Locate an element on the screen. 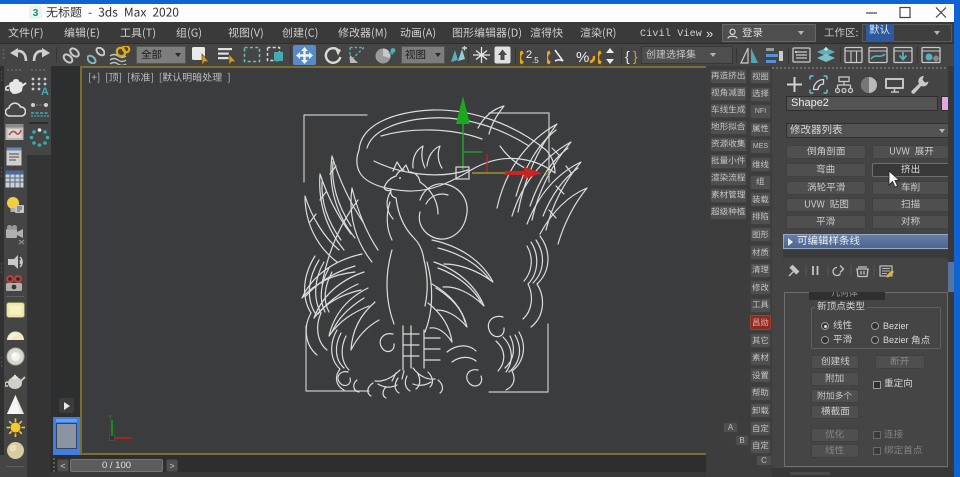  svg-text: 3 is located at coordinates (36, 13).